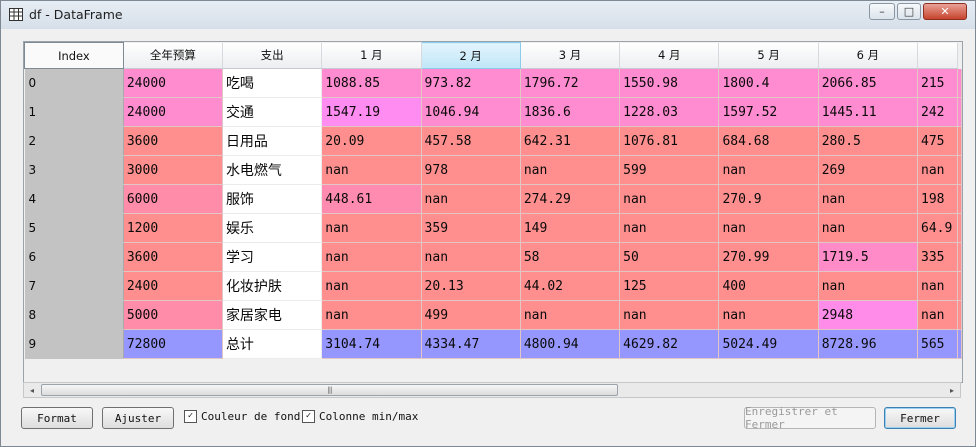 This screenshot has height=447, width=976. What do you see at coordinates (74, 141) in the screenshot?
I see `row-index-cell: 2` at bounding box center [74, 141].